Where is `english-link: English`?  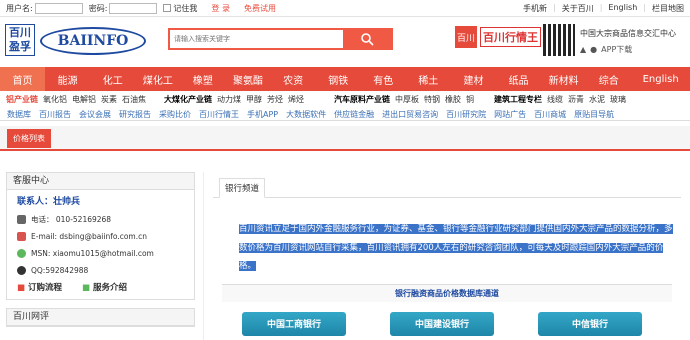
english-link: English is located at coordinates (622, 8).